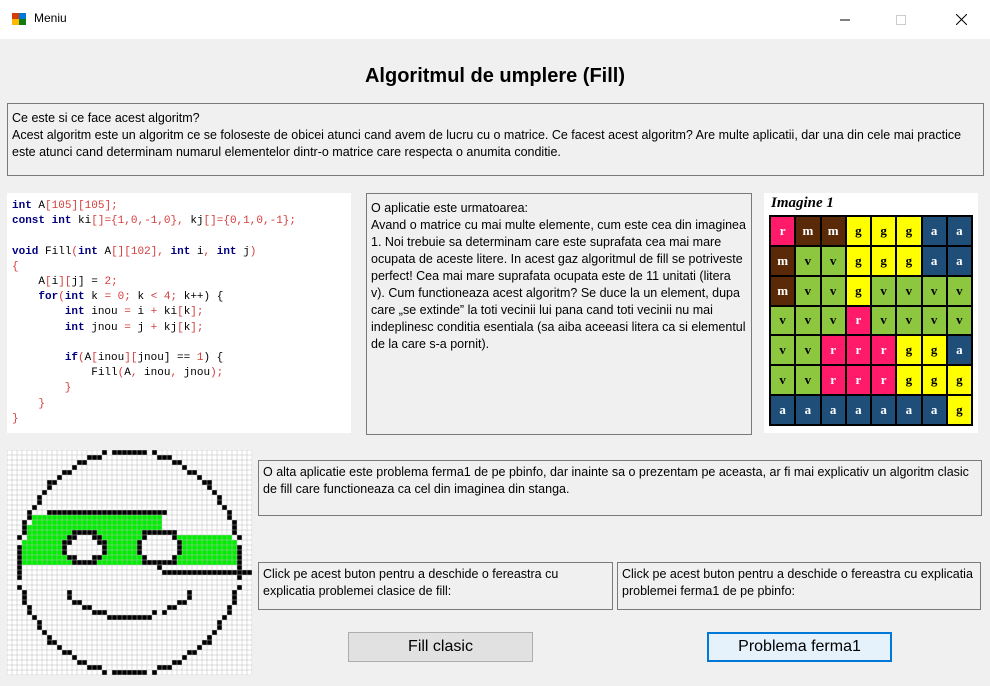 This screenshot has width=990, height=686. Describe the element at coordinates (134, 327) in the screenshot. I see `code-line: int jnou = j + kj[k];` at that location.